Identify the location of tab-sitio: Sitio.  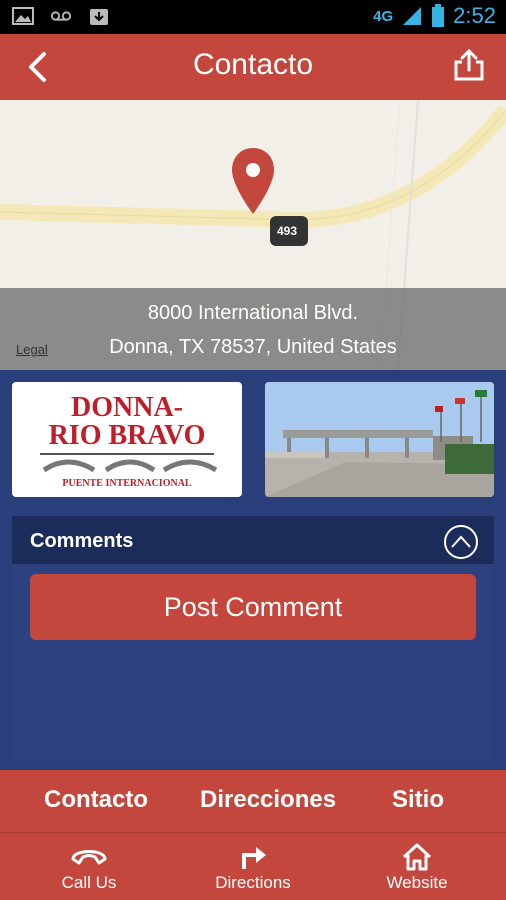
(418, 800).